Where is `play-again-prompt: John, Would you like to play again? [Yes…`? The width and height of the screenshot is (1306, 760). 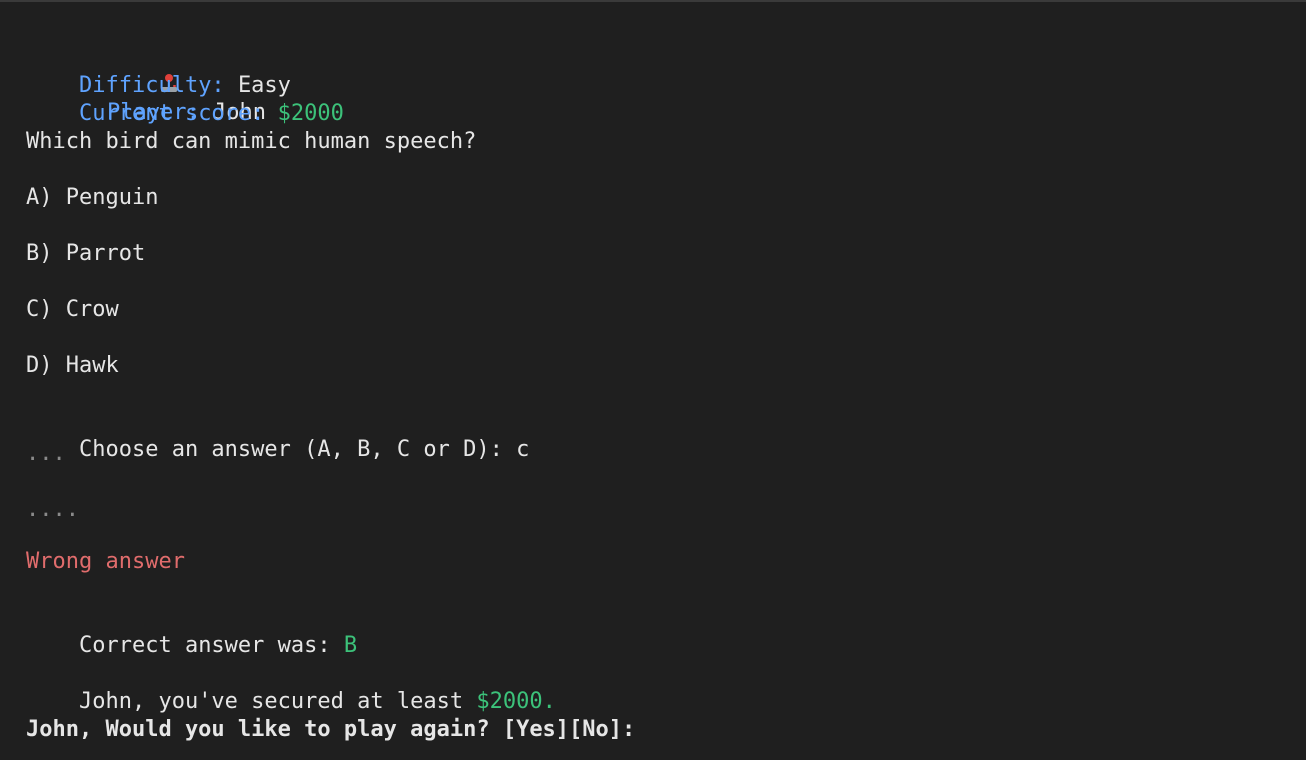 play-again-prompt: John, Would you like to play again? [Yes… is located at coordinates (330, 730).